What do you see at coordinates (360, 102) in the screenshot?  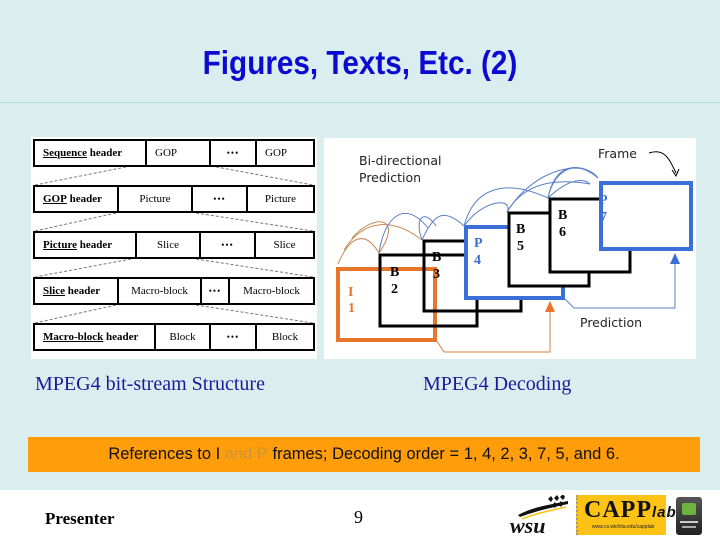 I see `title-divider` at bounding box center [360, 102].